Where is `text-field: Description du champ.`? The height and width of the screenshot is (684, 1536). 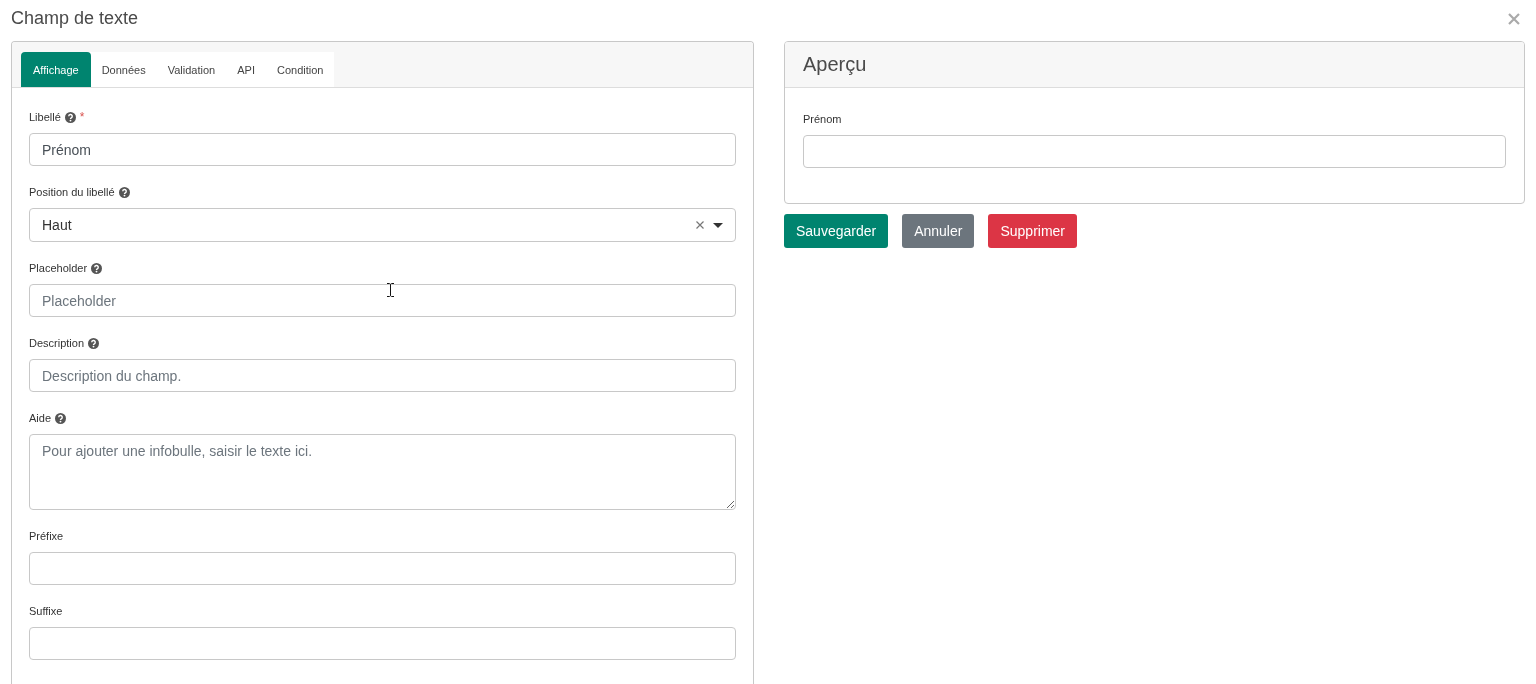 text-field: Description du champ. is located at coordinates (382, 375).